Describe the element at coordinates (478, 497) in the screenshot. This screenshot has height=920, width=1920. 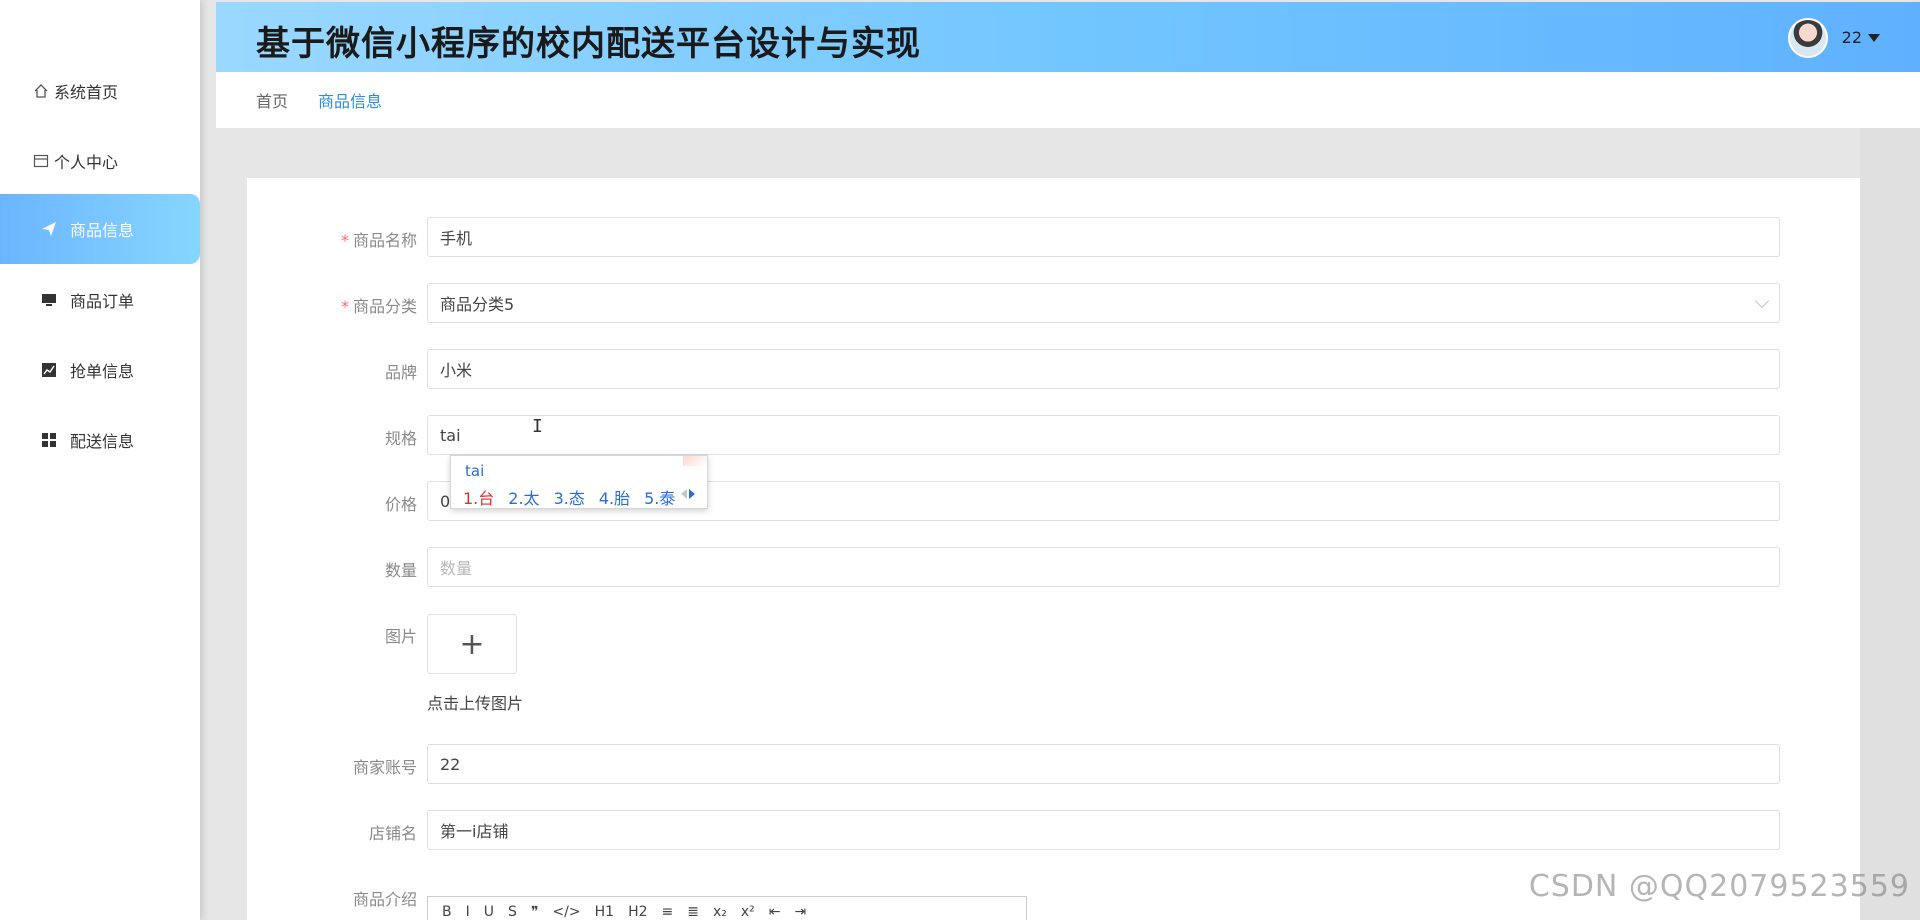
I see `ime-candidate: 1.台` at that location.